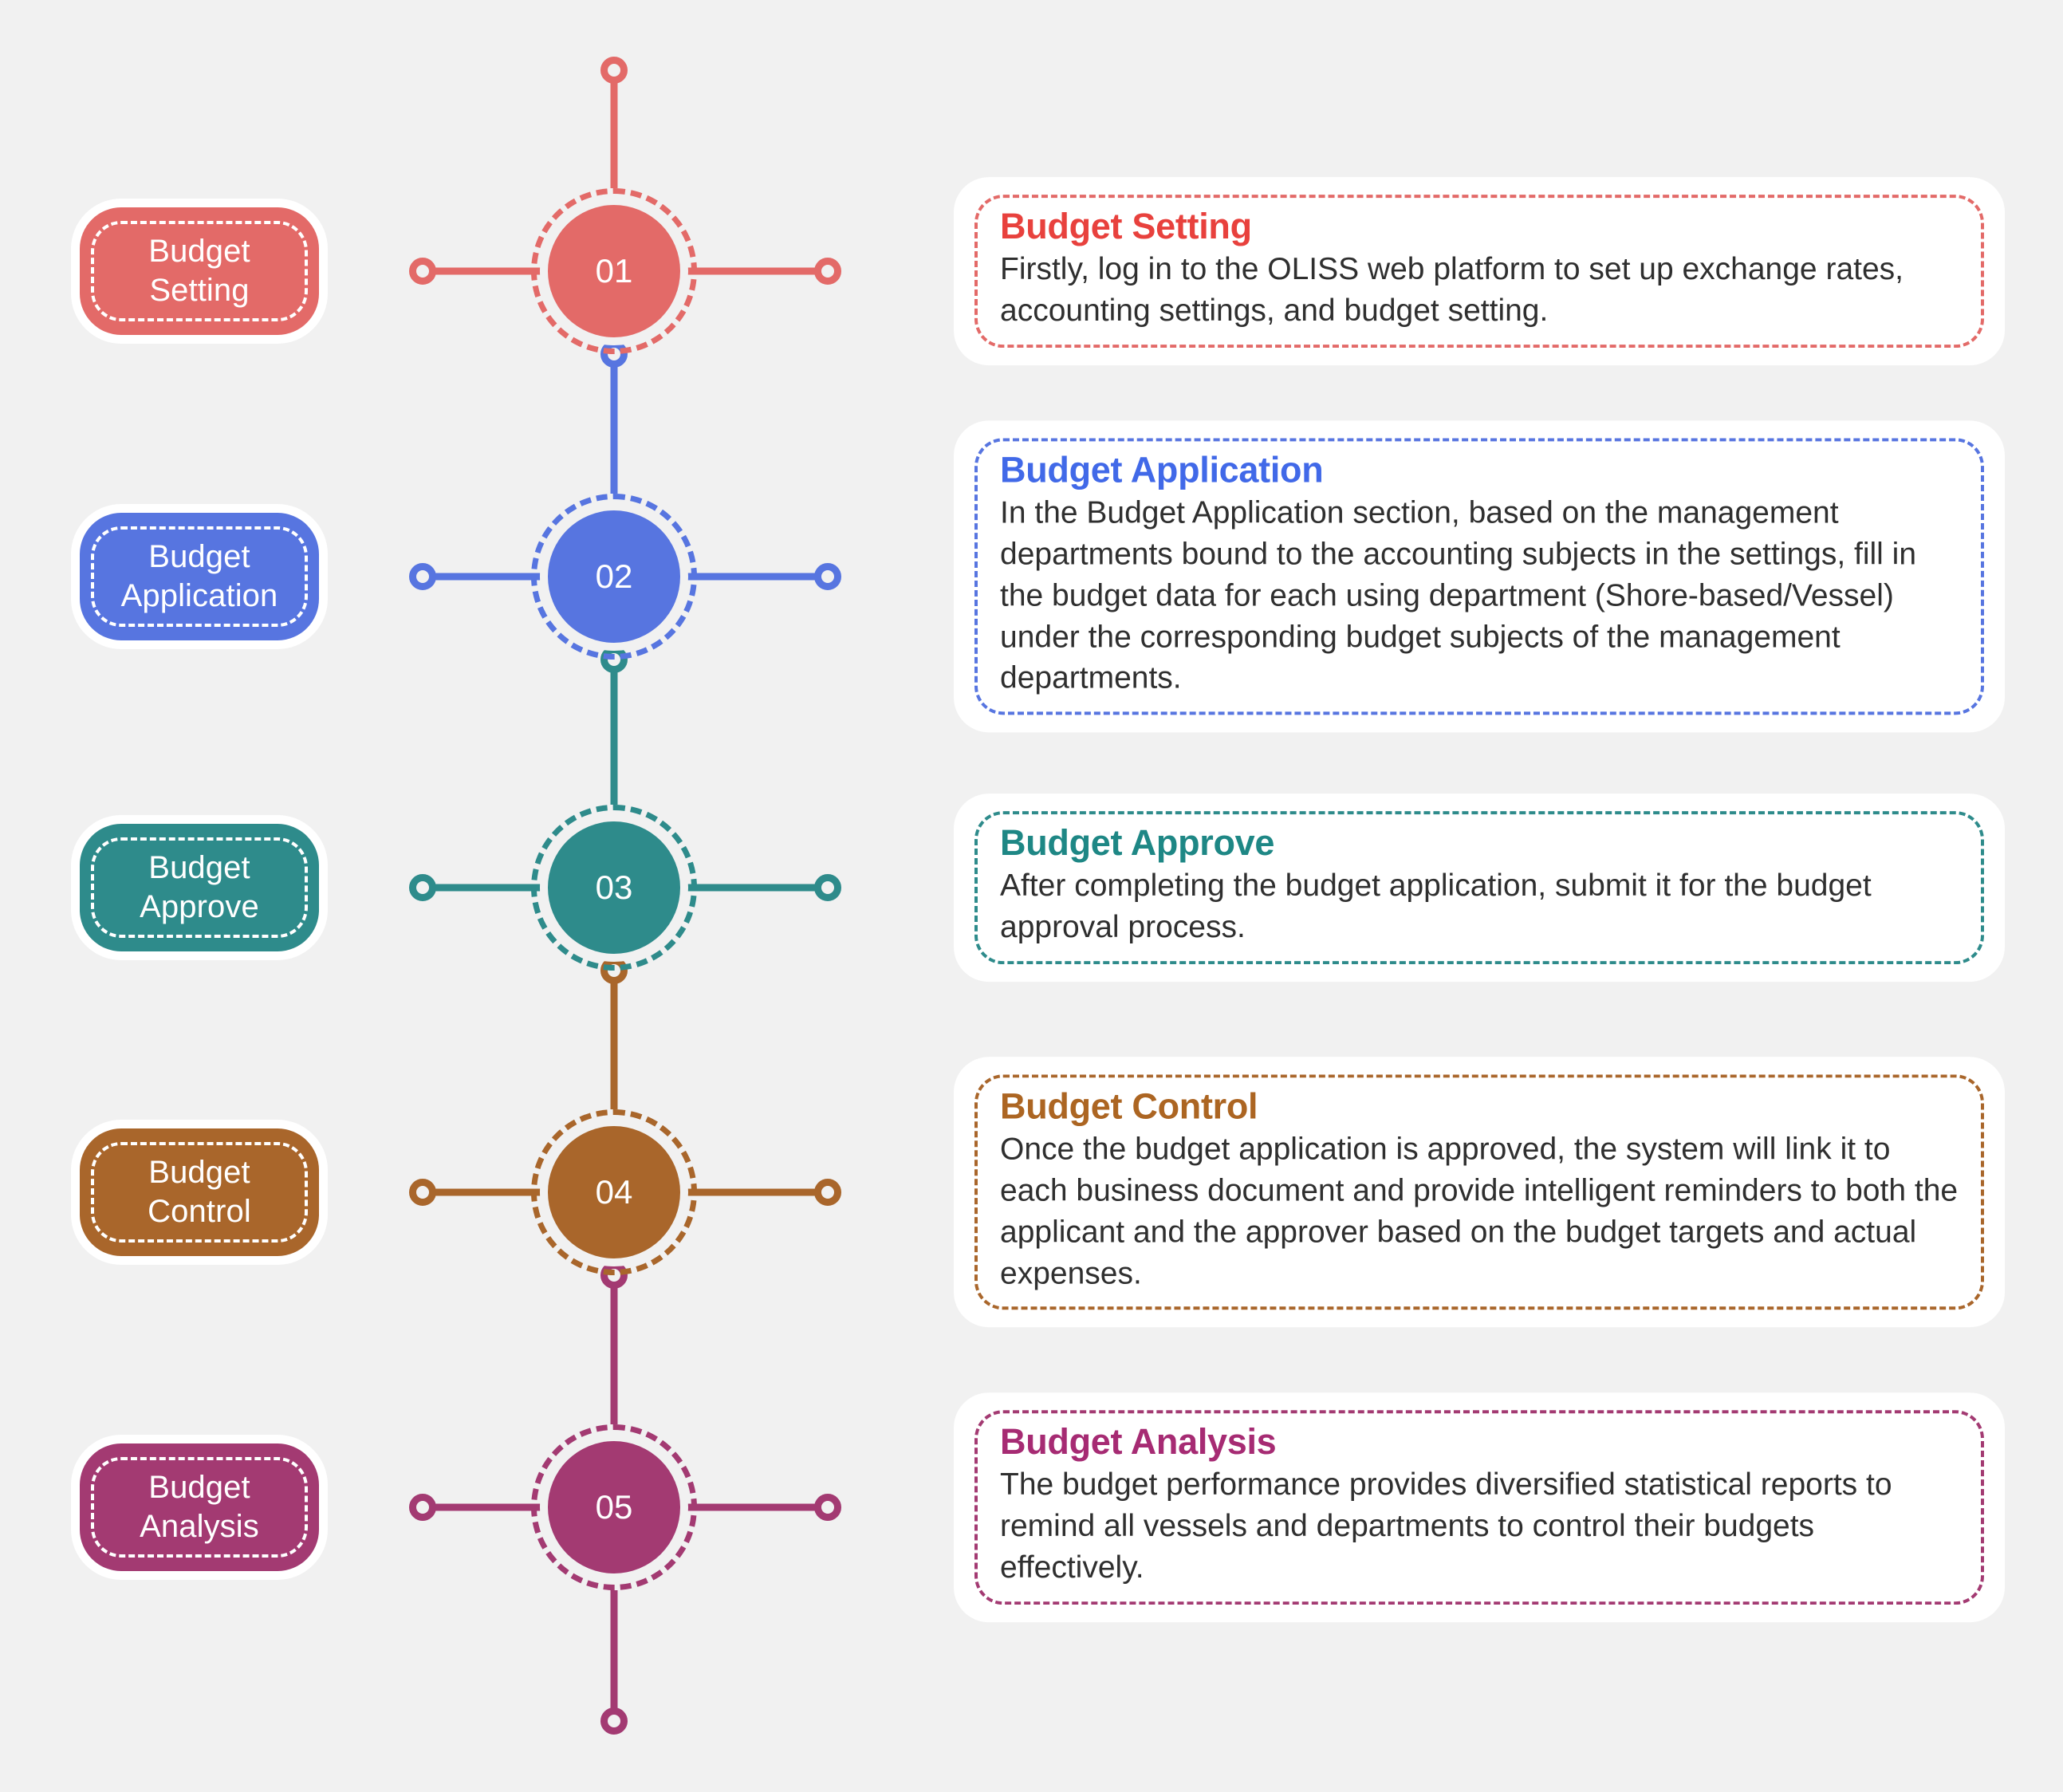 The image size is (2063, 1792). I want to click on step-number-label: 03, so click(614, 887).